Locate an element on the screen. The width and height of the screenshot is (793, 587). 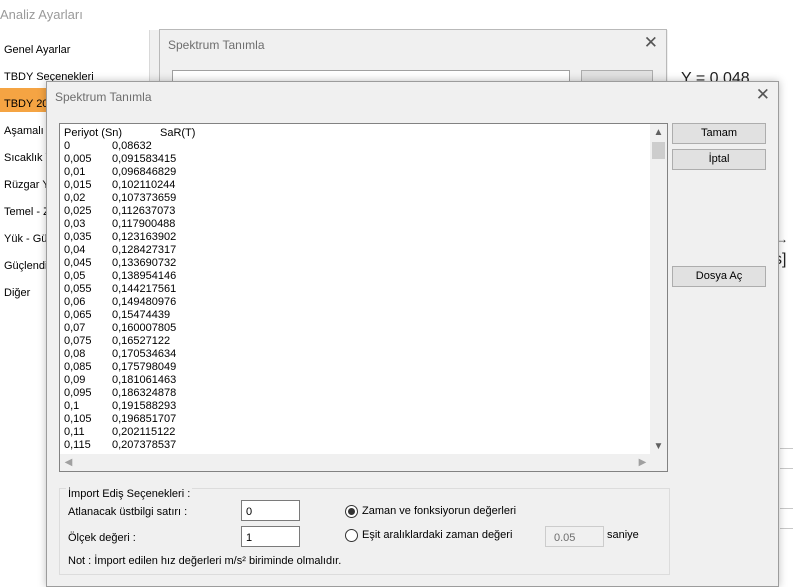
list-row: 0,04 0,128427317 is located at coordinates (120, 250).